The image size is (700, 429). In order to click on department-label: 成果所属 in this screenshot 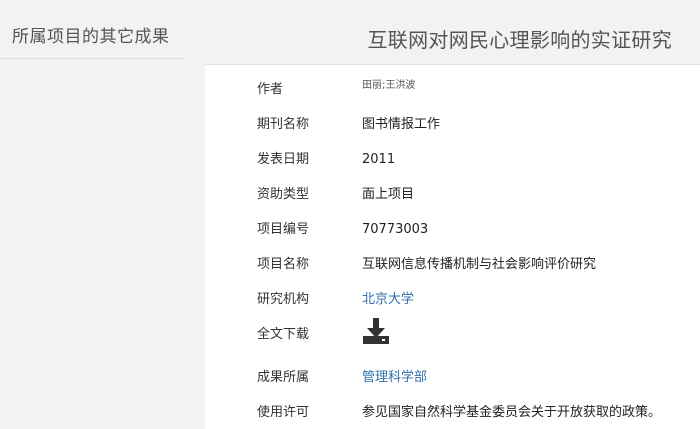, I will do `click(283, 377)`.